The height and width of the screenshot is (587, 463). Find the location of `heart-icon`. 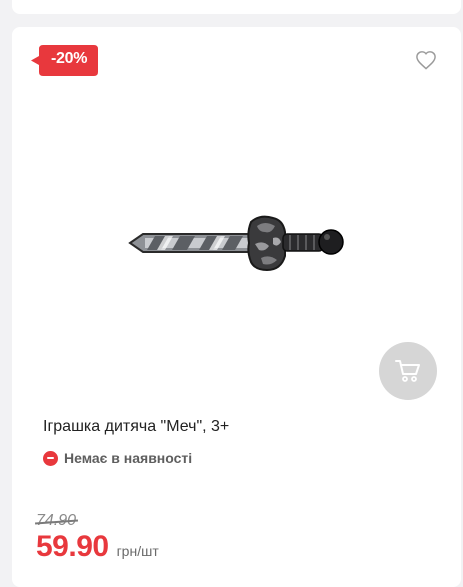

heart-icon is located at coordinates (426, 60).